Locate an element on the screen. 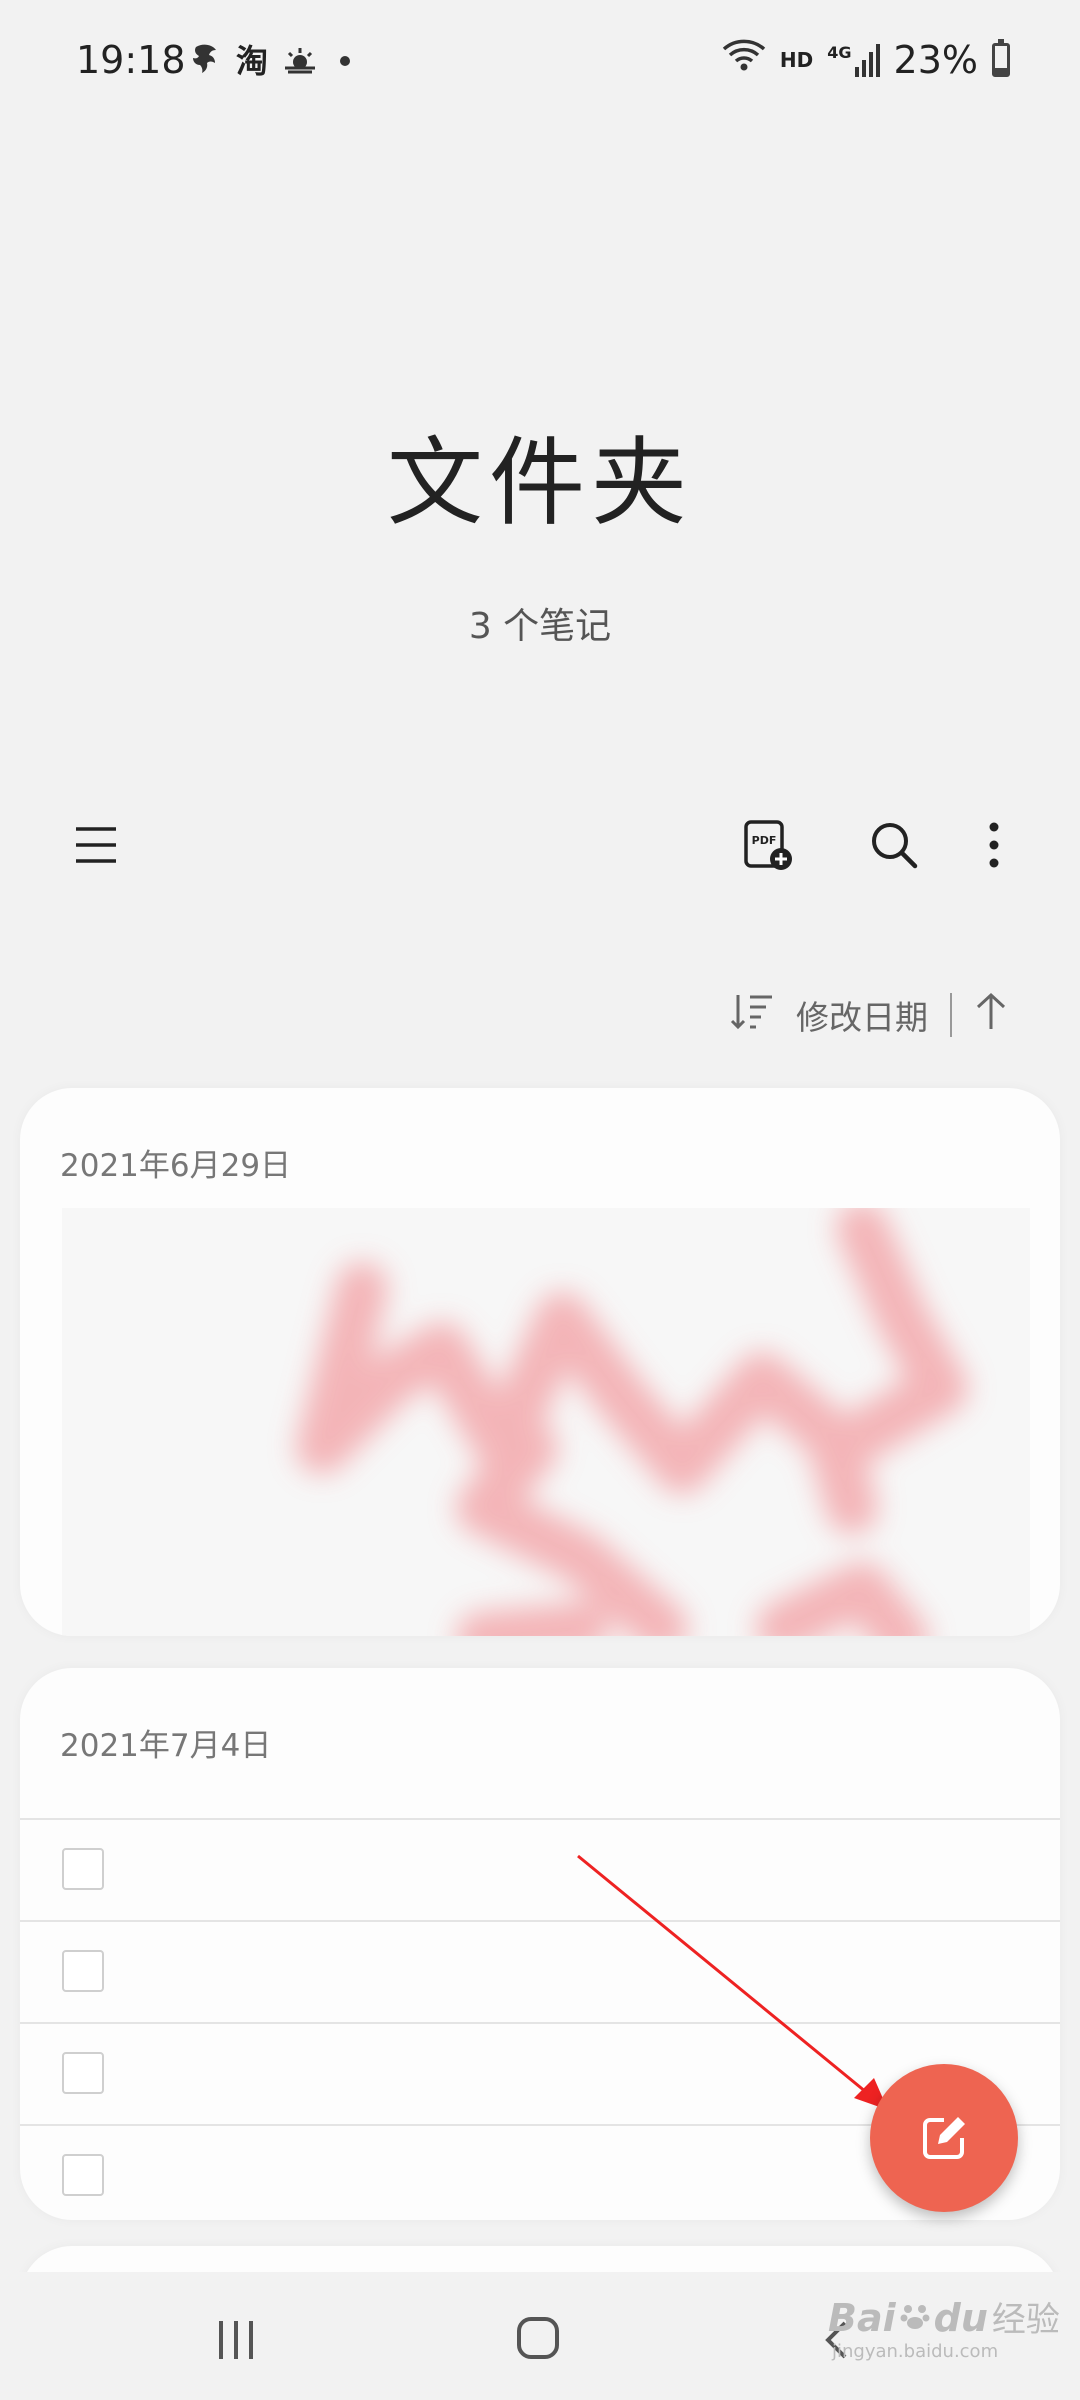 The width and height of the screenshot is (1080, 2400). pdf-export-button: PDF is located at coordinates (768, 845).